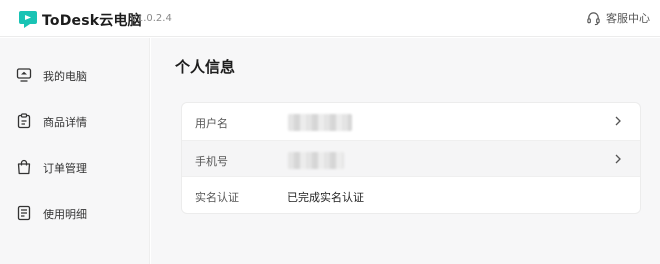 Image resolution: width=660 pixels, height=264 pixels. What do you see at coordinates (92, 21) in the screenshot?
I see `app-name: ToDesk云电脑` at bounding box center [92, 21].